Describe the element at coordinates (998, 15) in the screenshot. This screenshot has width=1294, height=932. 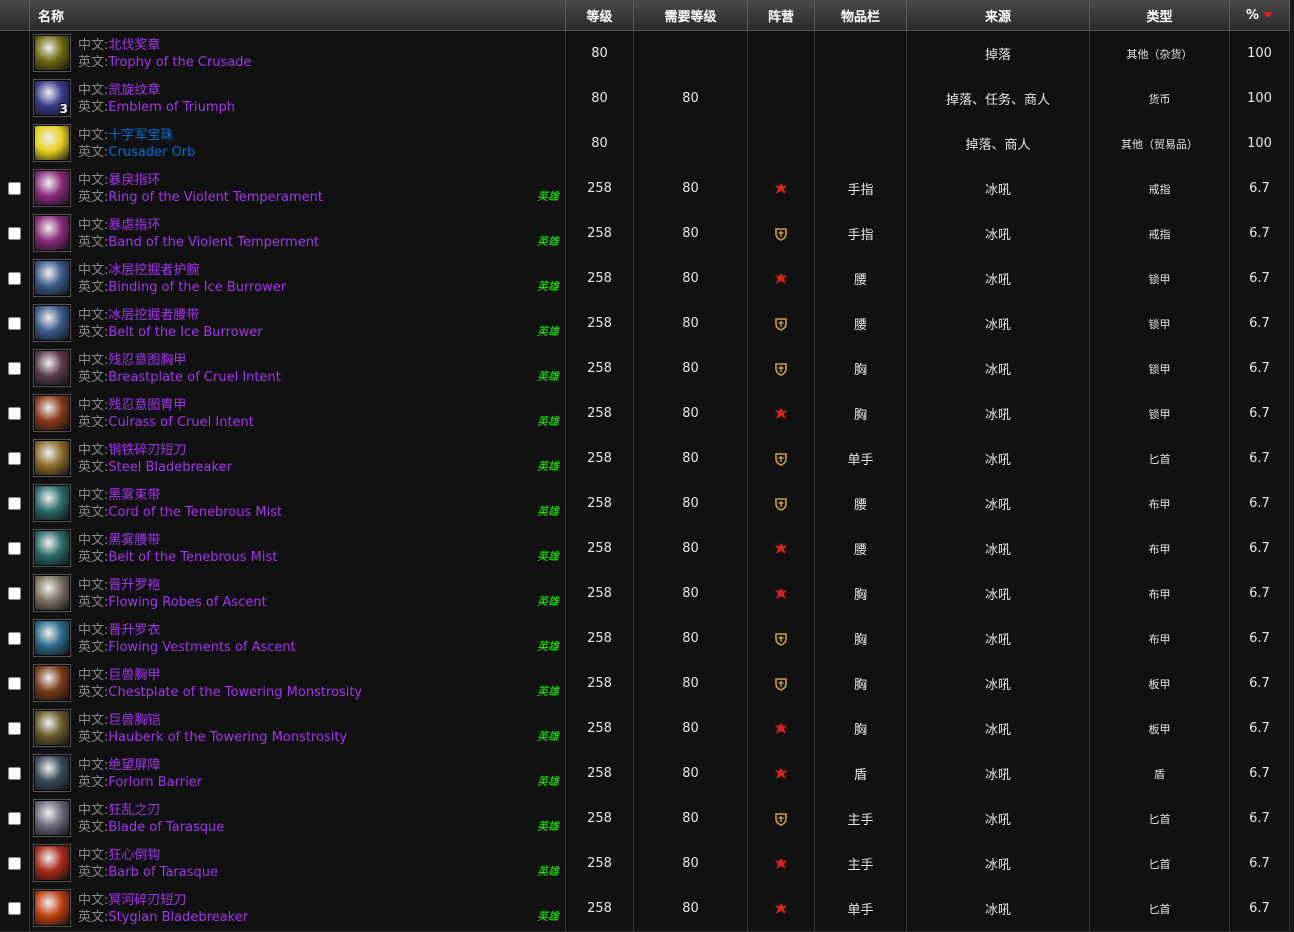
I see `header-source: 来源` at that location.